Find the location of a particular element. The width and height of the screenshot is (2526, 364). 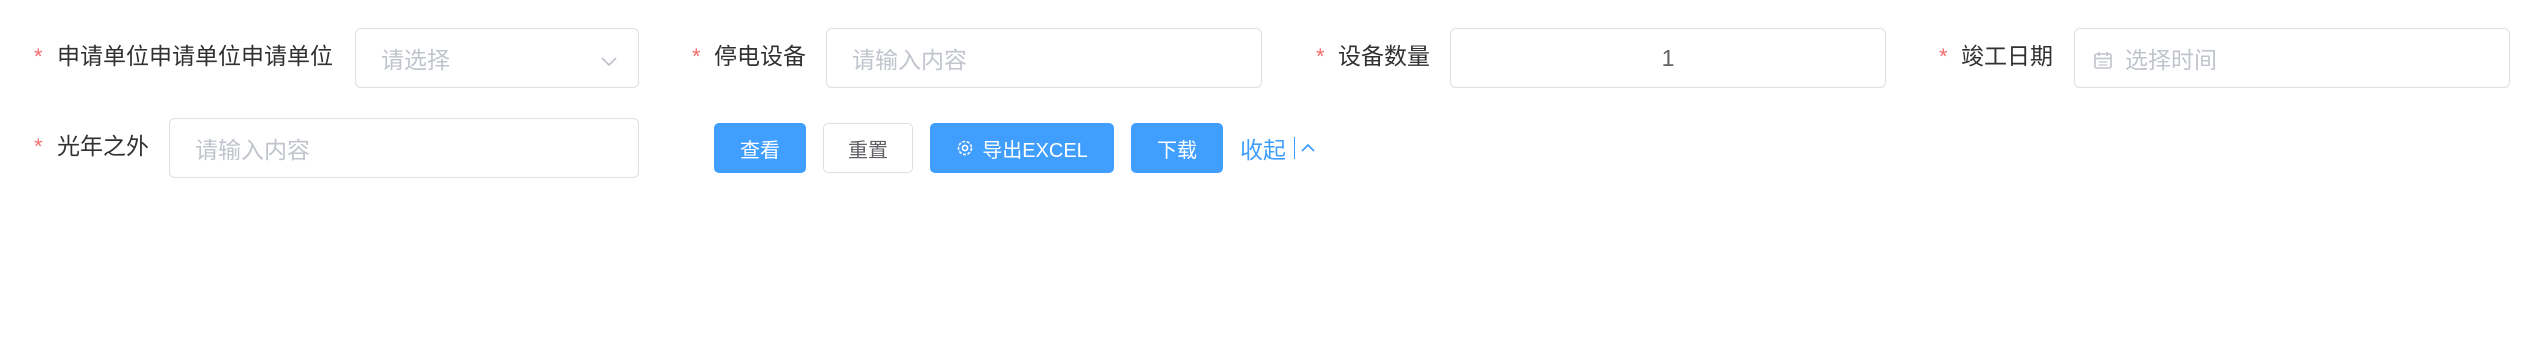

apply-unit-label: 申请单位申请单位申请单位 is located at coordinates (195, 56).